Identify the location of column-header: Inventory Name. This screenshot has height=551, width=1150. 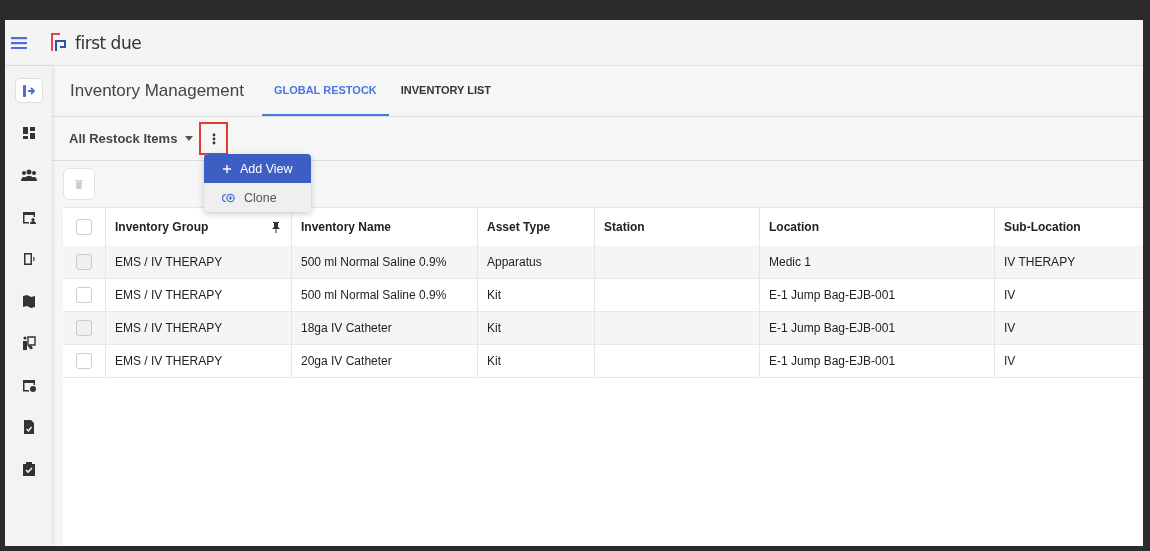
(346, 227).